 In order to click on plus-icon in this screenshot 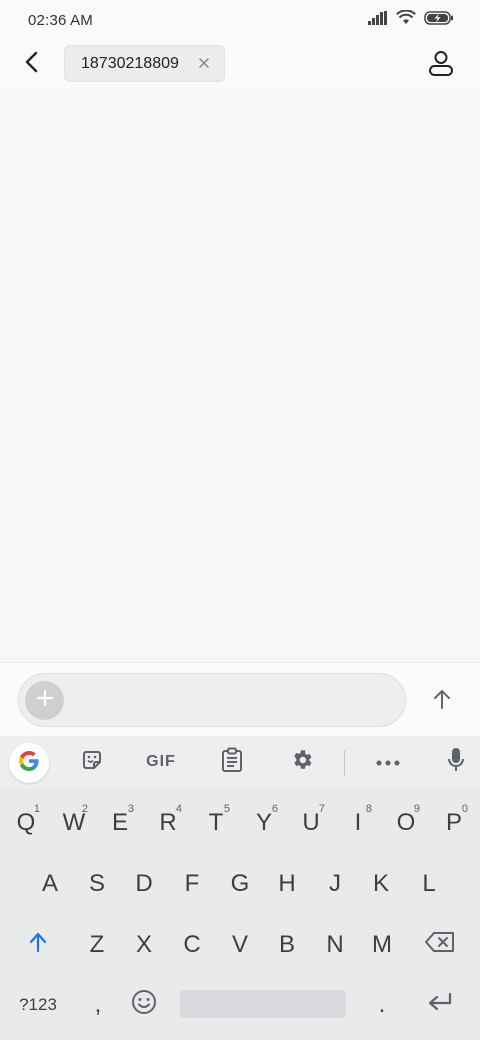, I will do `click(45, 700)`.